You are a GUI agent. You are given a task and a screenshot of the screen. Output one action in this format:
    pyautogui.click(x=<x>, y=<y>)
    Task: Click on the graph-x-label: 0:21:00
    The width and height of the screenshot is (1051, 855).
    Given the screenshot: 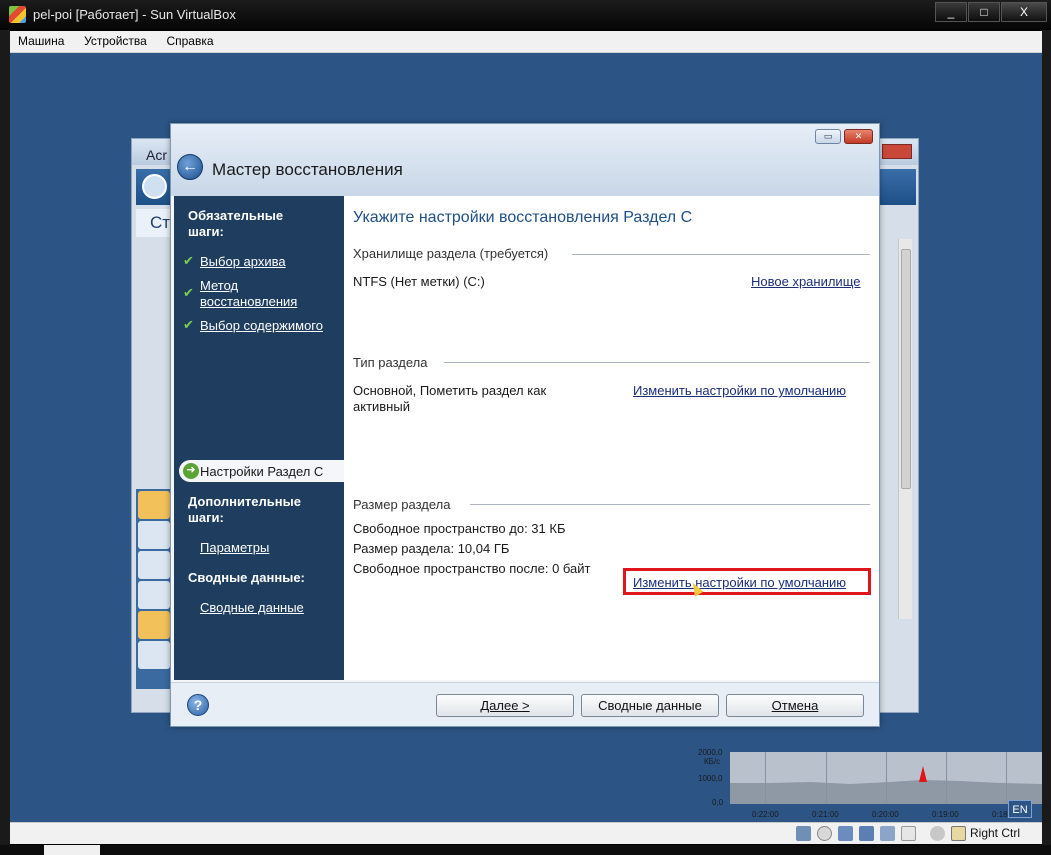 What is the action you would take?
    pyautogui.click(x=825, y=814)
    